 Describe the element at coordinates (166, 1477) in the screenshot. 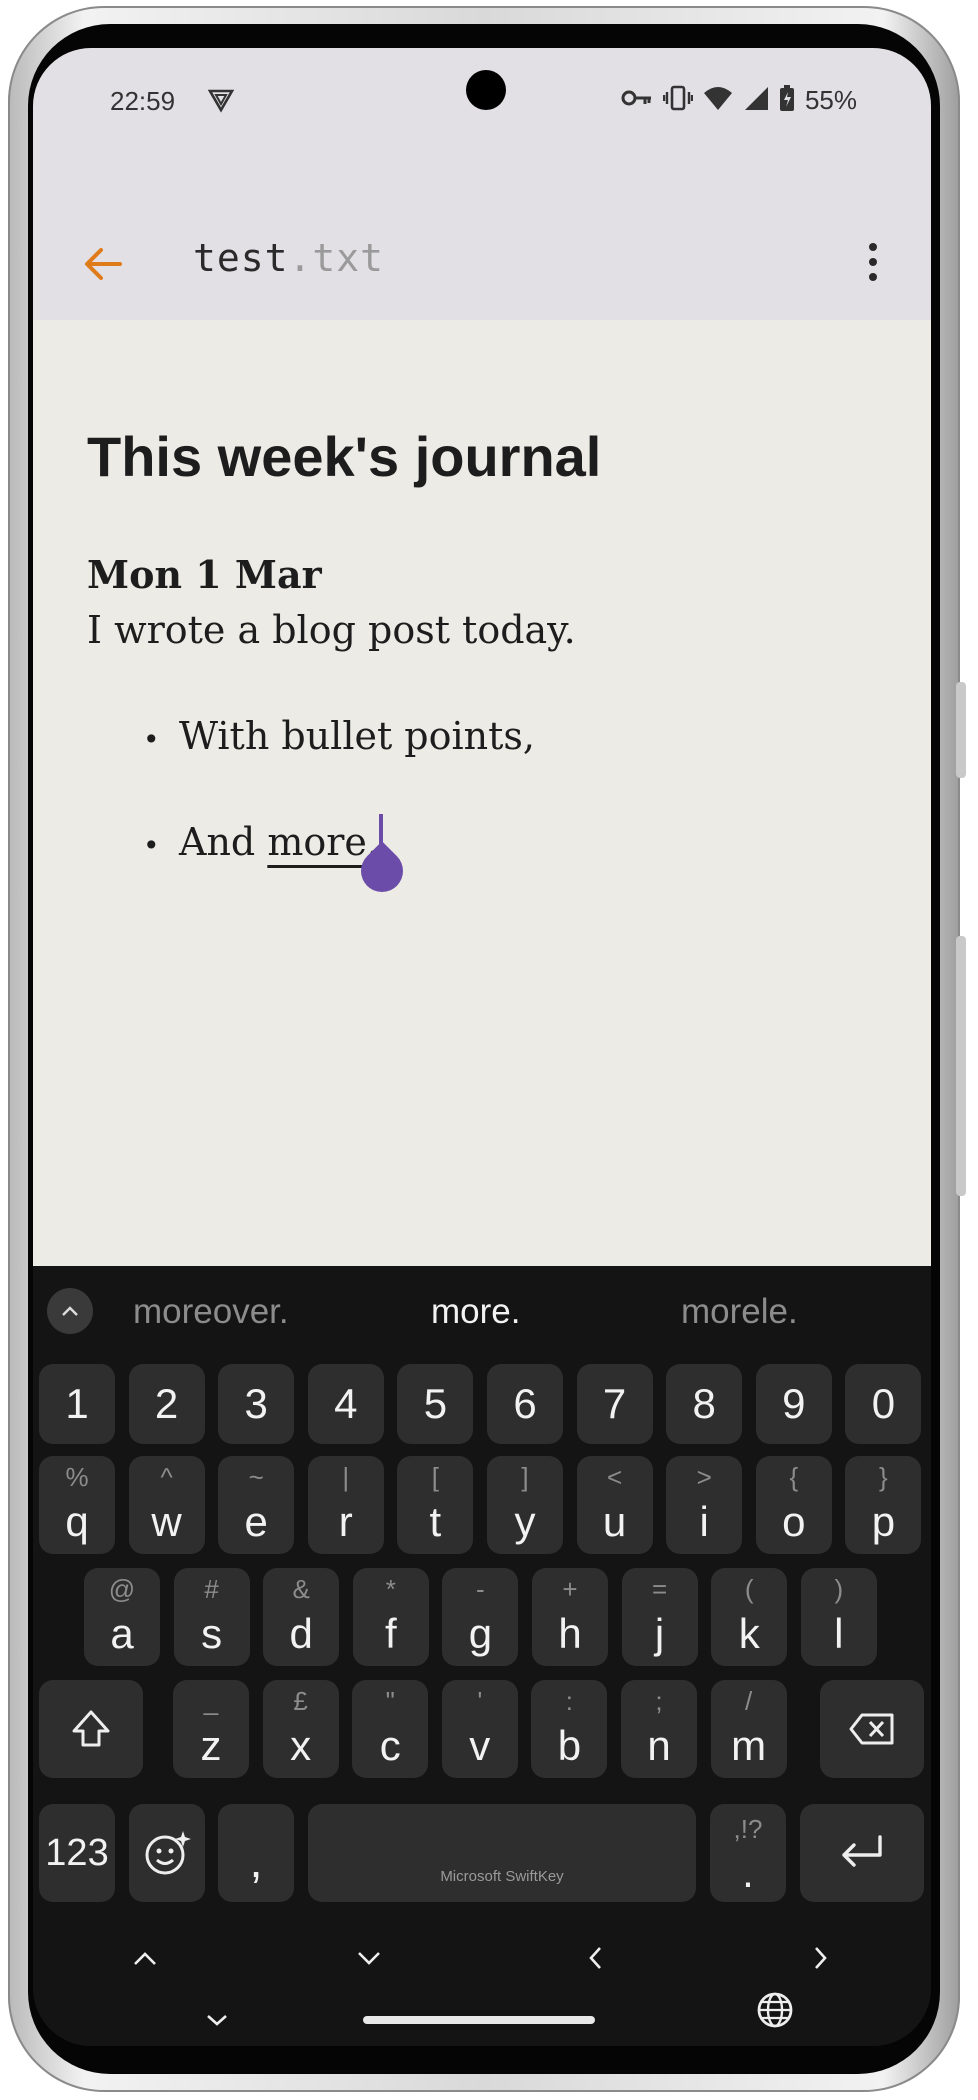

I see `key-secondary-label: ^` at that location.